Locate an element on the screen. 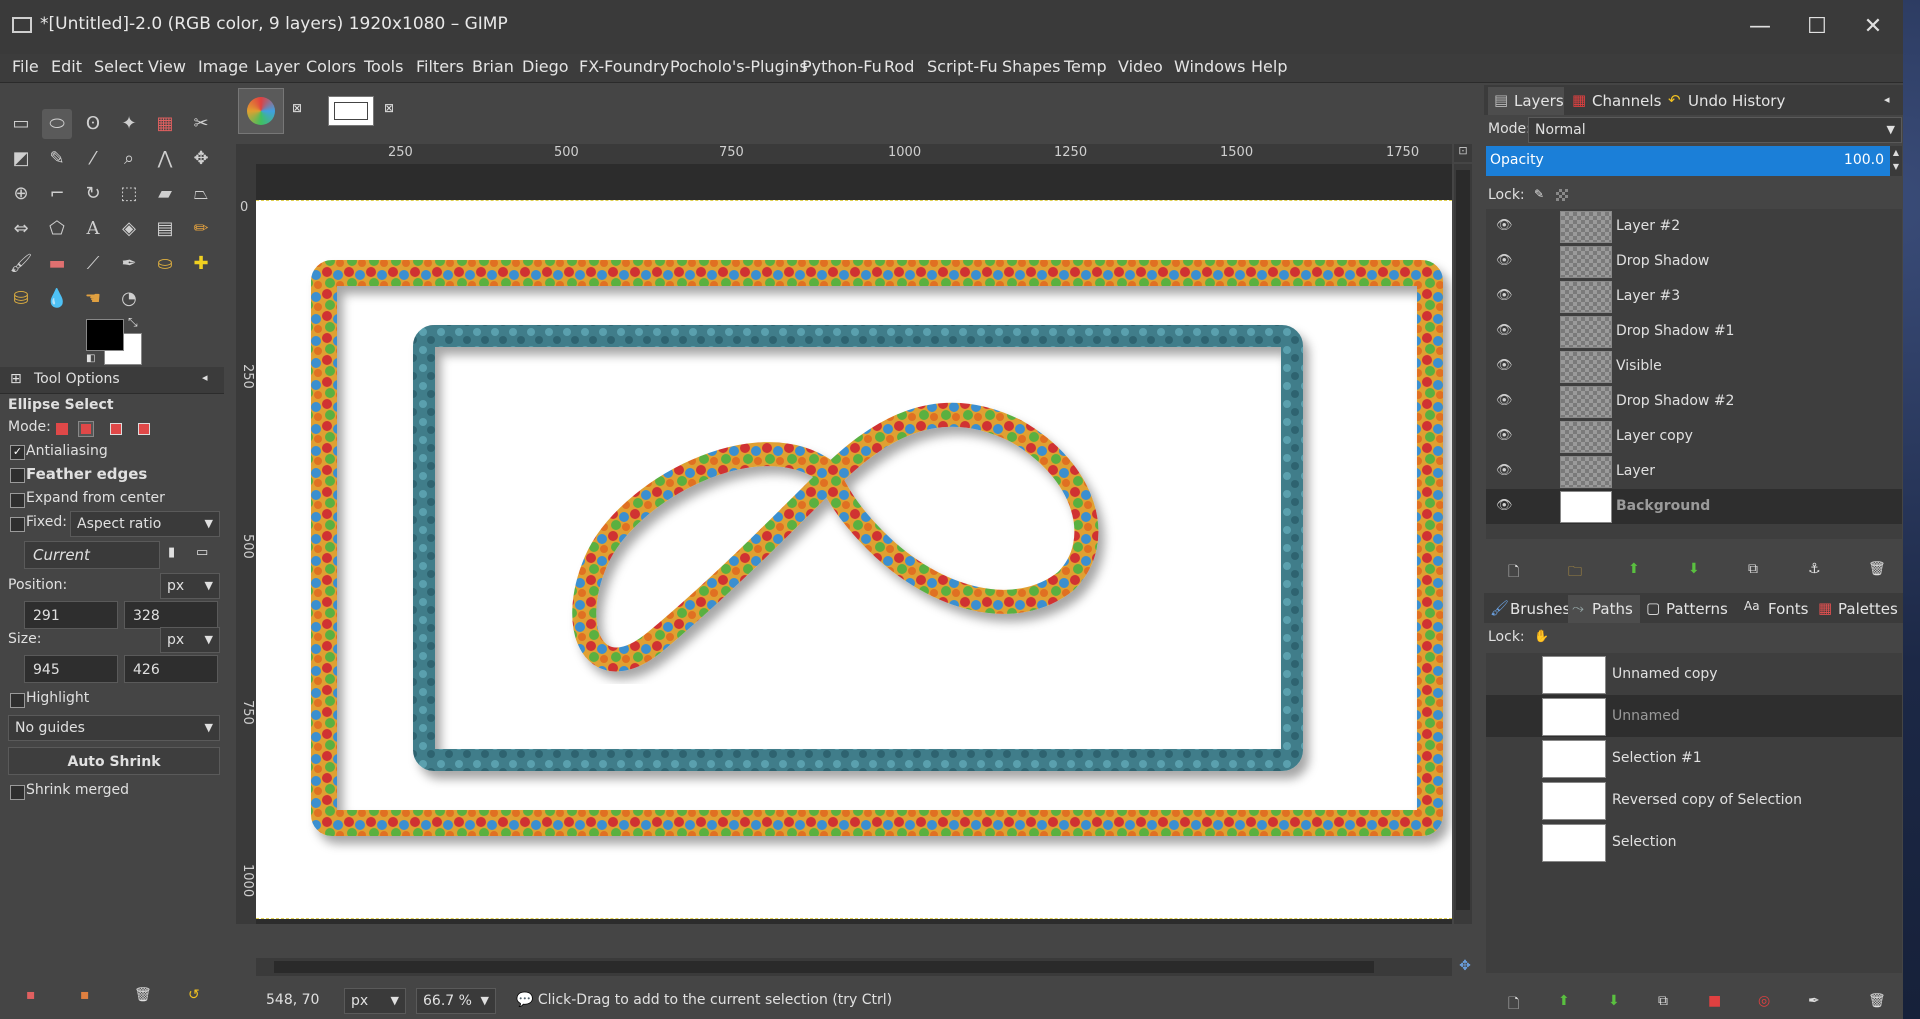 This screenshot has width=1920, height=1019. save-options-icon: ▪ is located at coordinates (31, 995).